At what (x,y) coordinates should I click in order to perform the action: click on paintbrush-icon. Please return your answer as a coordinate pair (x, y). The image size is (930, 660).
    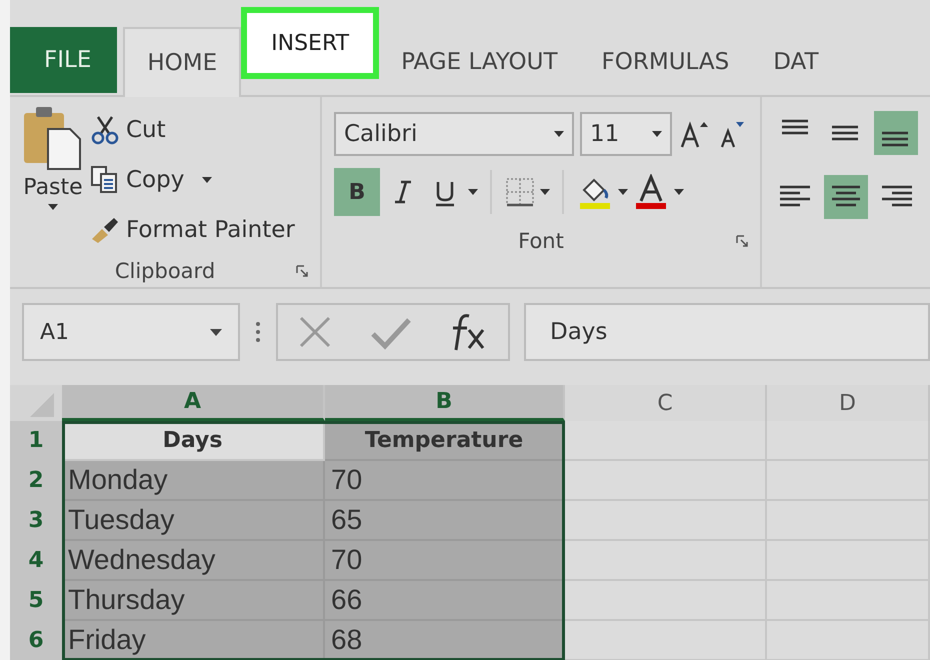
    Looking at the image, I should click on (105, 230).